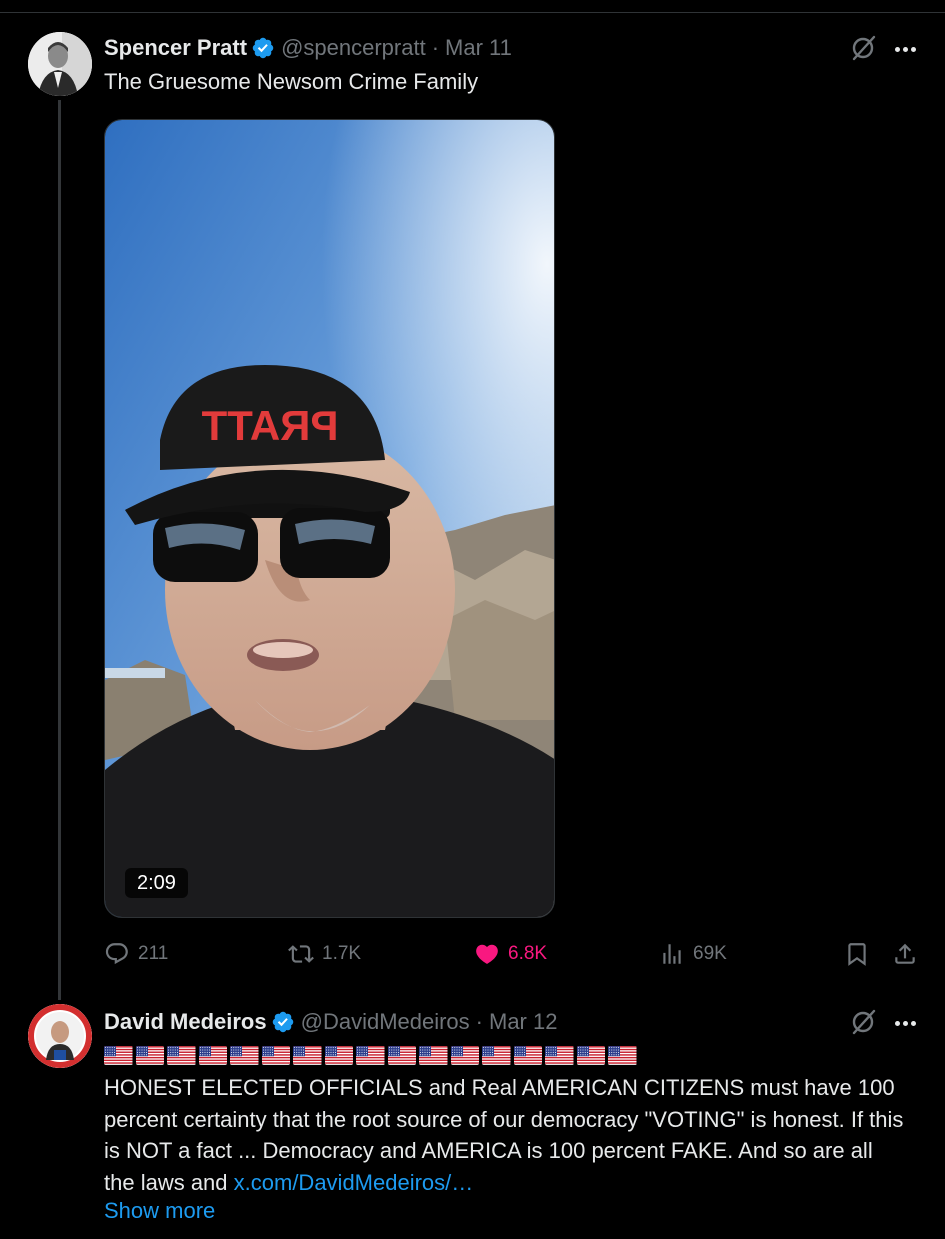 The image size is (945, 1239). Describe the element at coordinates (385, 1022) in the screenshot. I see `user-handle: @DavidMedeiros` at that location.